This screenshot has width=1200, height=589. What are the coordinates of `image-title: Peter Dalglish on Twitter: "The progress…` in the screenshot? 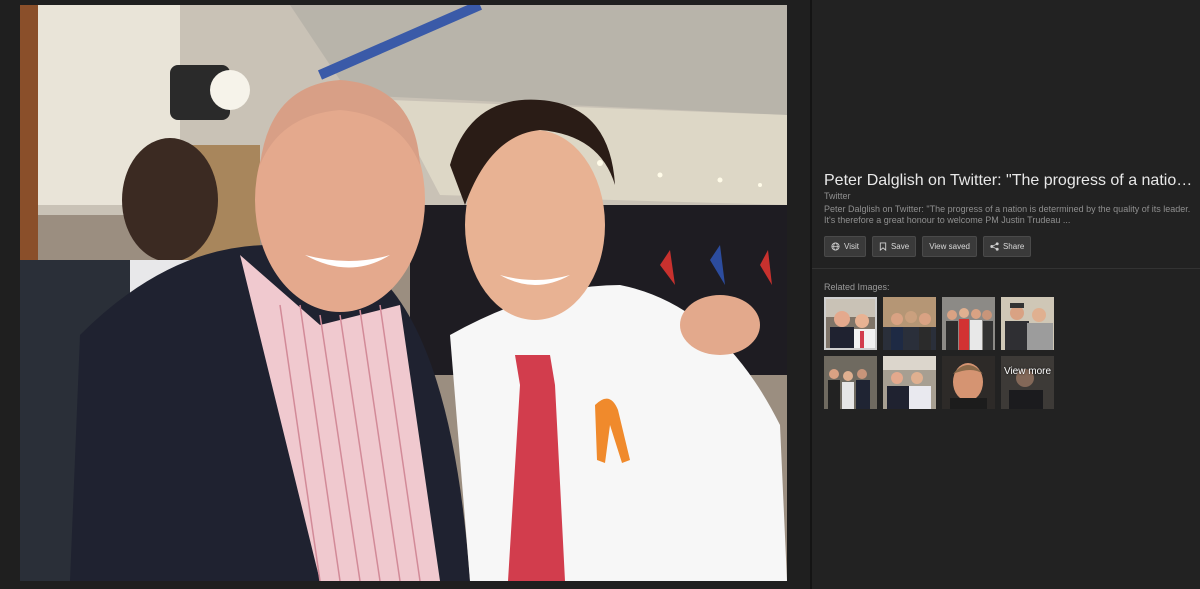 It's located at (1011, 181).